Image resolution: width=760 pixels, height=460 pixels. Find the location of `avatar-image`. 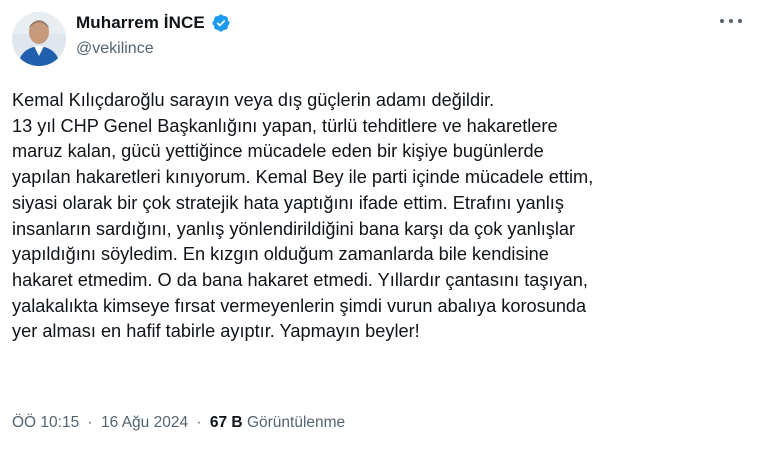

avatar-image is located at coordinates (39, 39).